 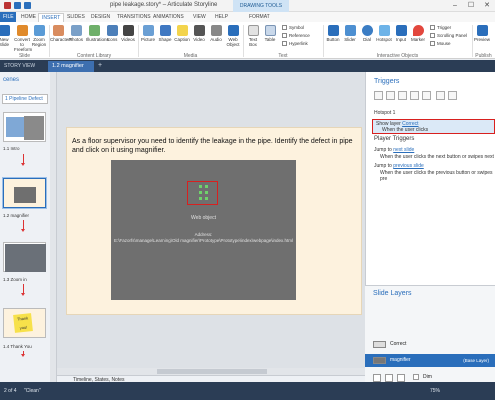 I want to click on stage-horizontal-scrollbar, so click(x=211, y=371).